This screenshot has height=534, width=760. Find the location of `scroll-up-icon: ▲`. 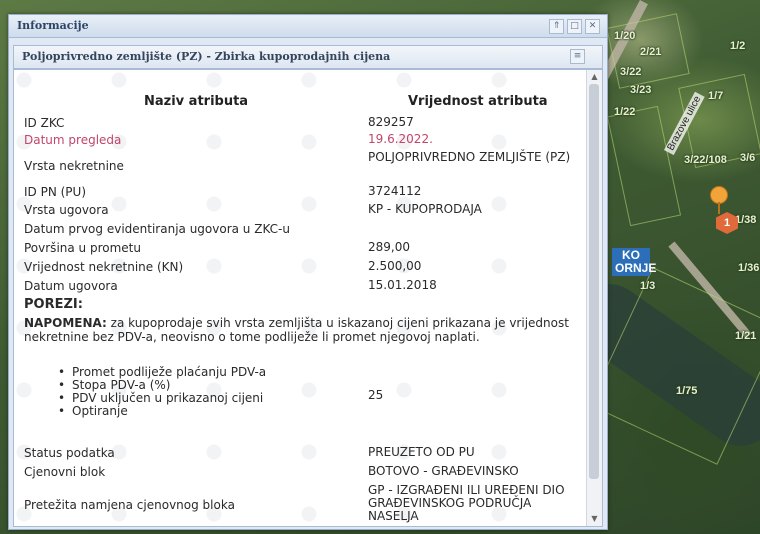

scroll-up-icon: ▲ is located at coordinates (594, 76).